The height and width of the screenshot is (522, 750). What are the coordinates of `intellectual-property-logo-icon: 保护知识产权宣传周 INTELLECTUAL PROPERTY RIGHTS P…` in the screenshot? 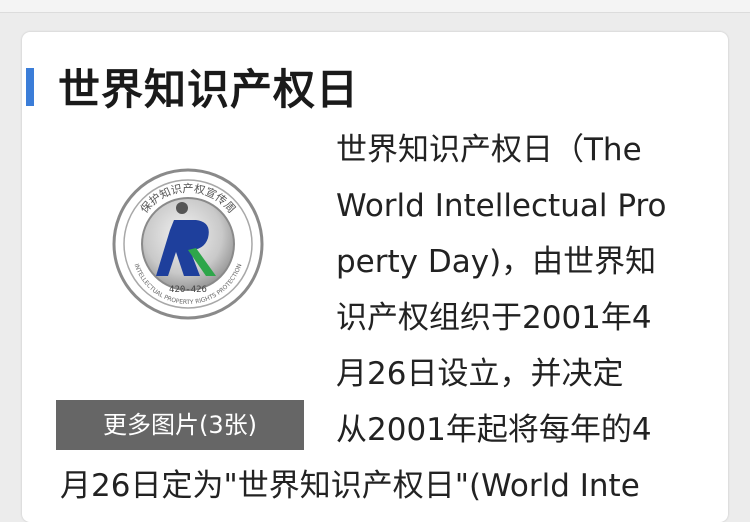 It's located at (188, 244).